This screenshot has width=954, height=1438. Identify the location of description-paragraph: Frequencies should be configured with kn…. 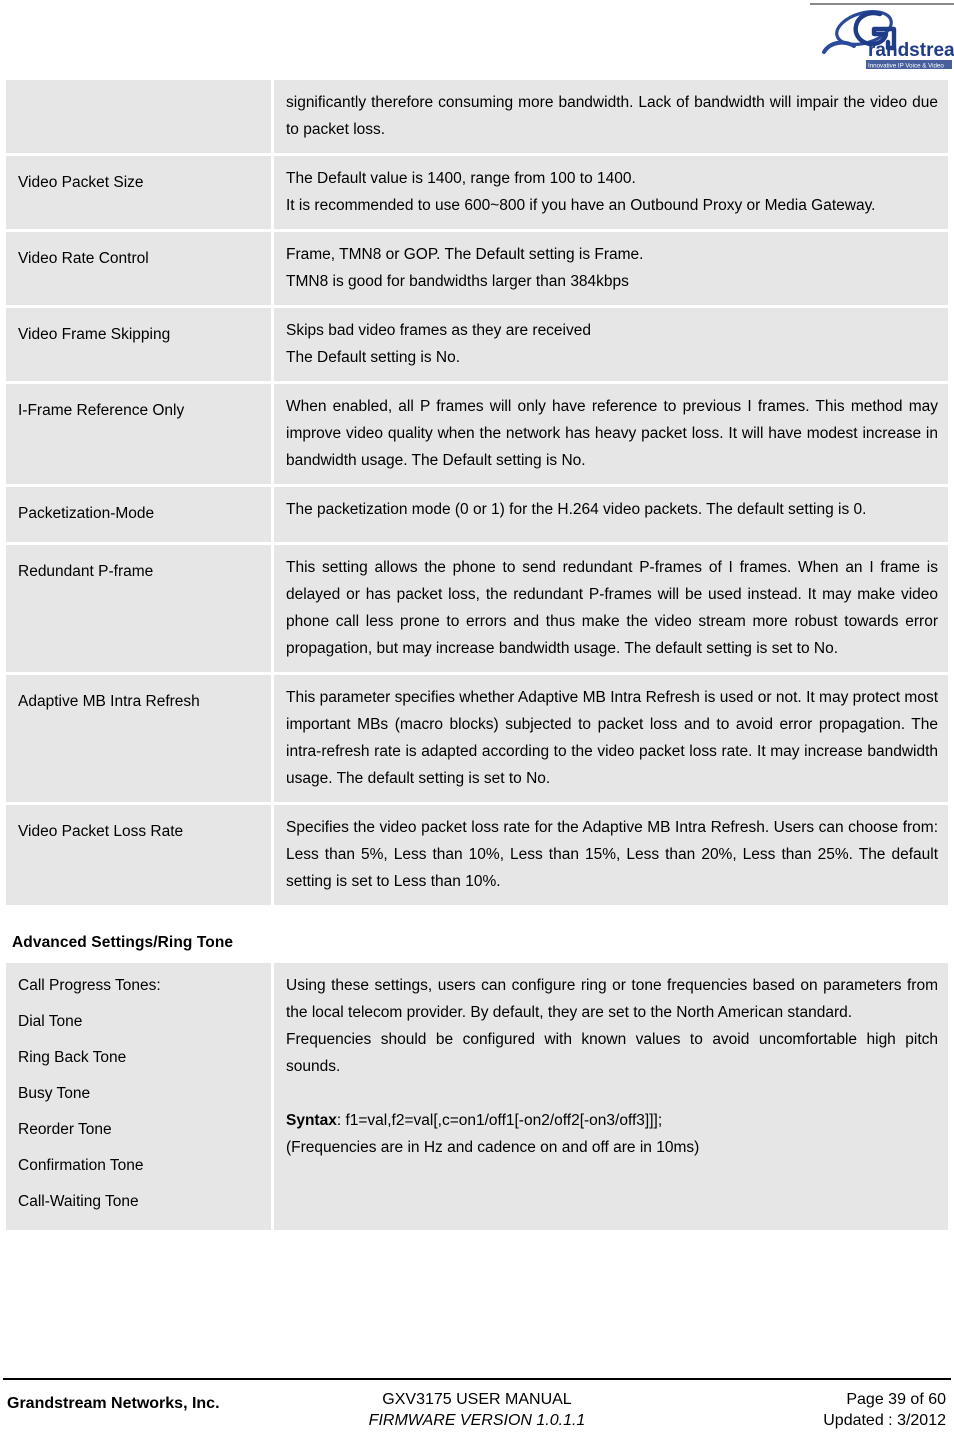
(612, 1053).